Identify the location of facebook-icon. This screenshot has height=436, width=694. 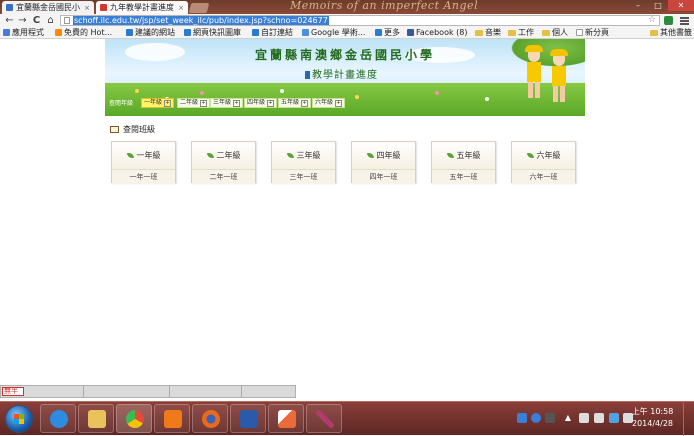
(410, 32).